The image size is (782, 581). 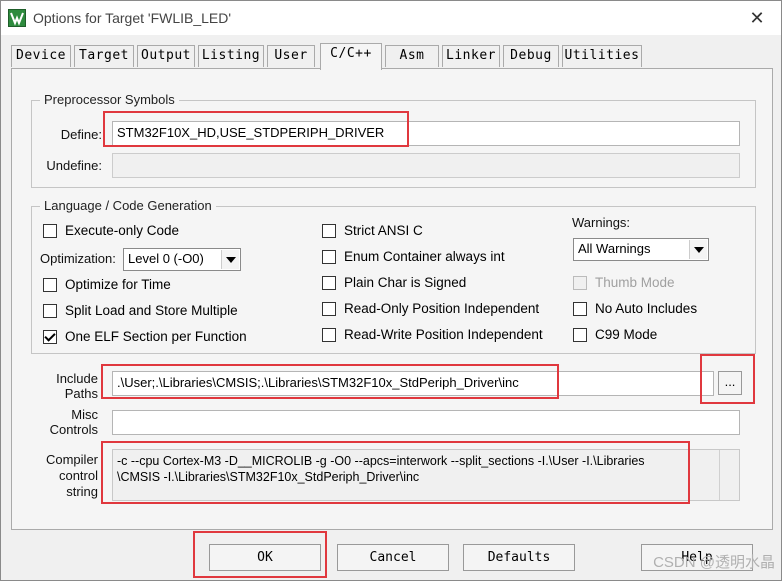 What do you see at coordinates (580, 282) in the screenshot?
I see `thumb-mode-box` at bounding box center [580, 282].